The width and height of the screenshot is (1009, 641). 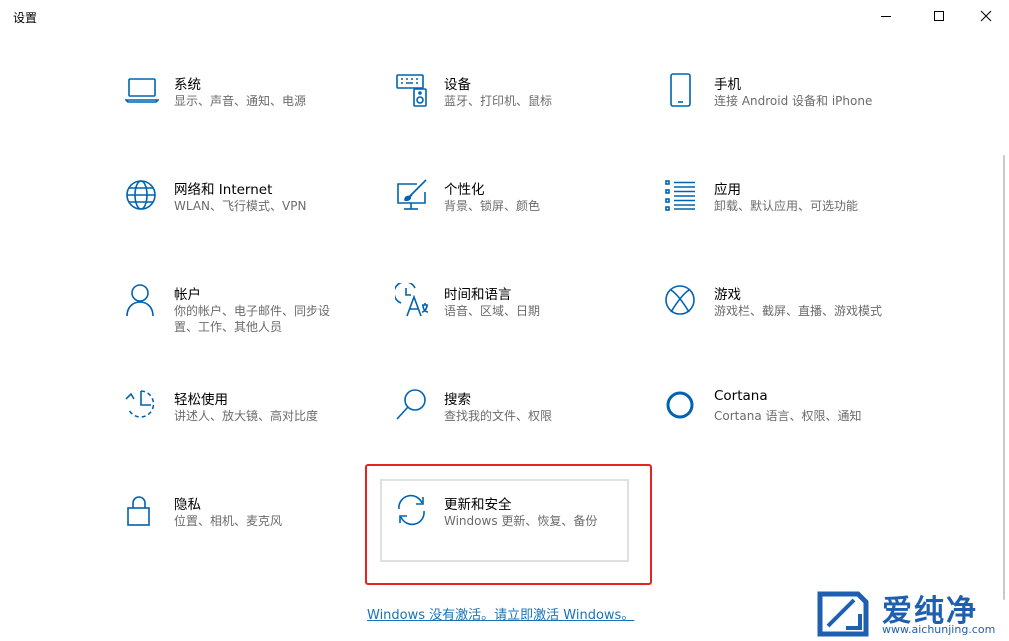 I want to click on minimize-button, so click(x=886, y=16).